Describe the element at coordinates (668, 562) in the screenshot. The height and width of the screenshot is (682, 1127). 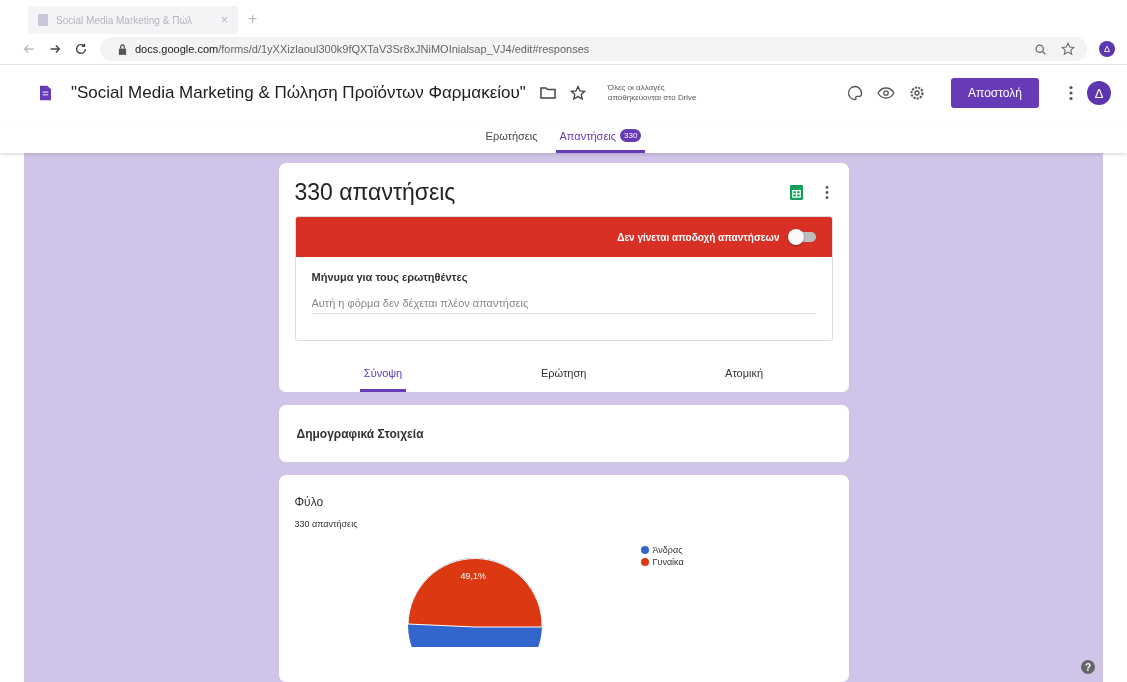
I see `legend-label: Γυναίκα` at that location.